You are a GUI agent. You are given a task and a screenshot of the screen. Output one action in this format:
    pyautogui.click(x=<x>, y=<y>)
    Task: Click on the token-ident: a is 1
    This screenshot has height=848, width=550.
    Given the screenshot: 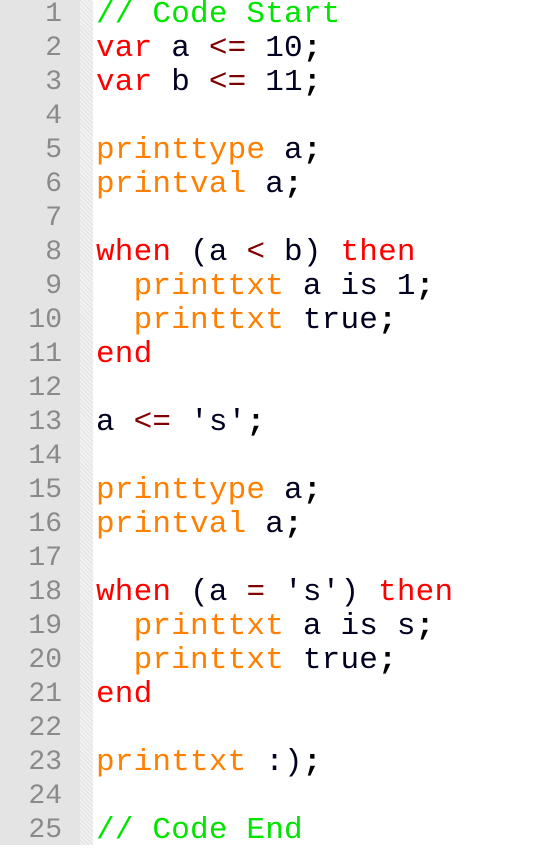 What is the action you would take?
    pyautogui.click(x=350, y=286)
    